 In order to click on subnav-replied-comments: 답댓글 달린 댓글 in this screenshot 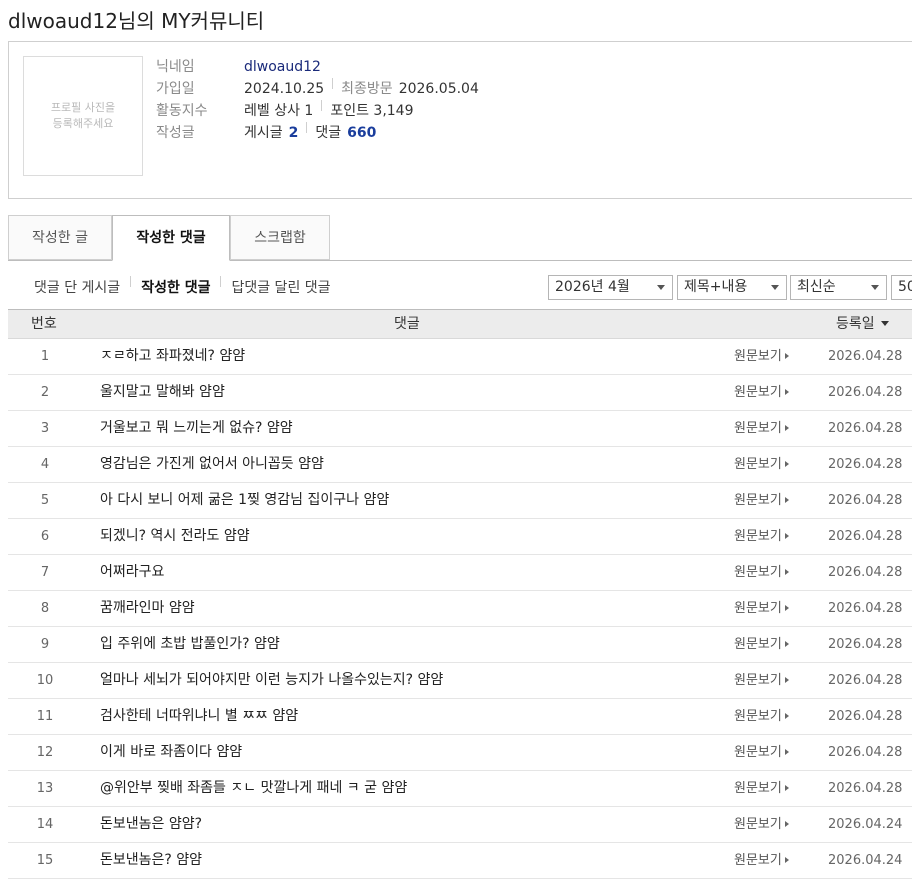, I will do `click(280, 288)`.